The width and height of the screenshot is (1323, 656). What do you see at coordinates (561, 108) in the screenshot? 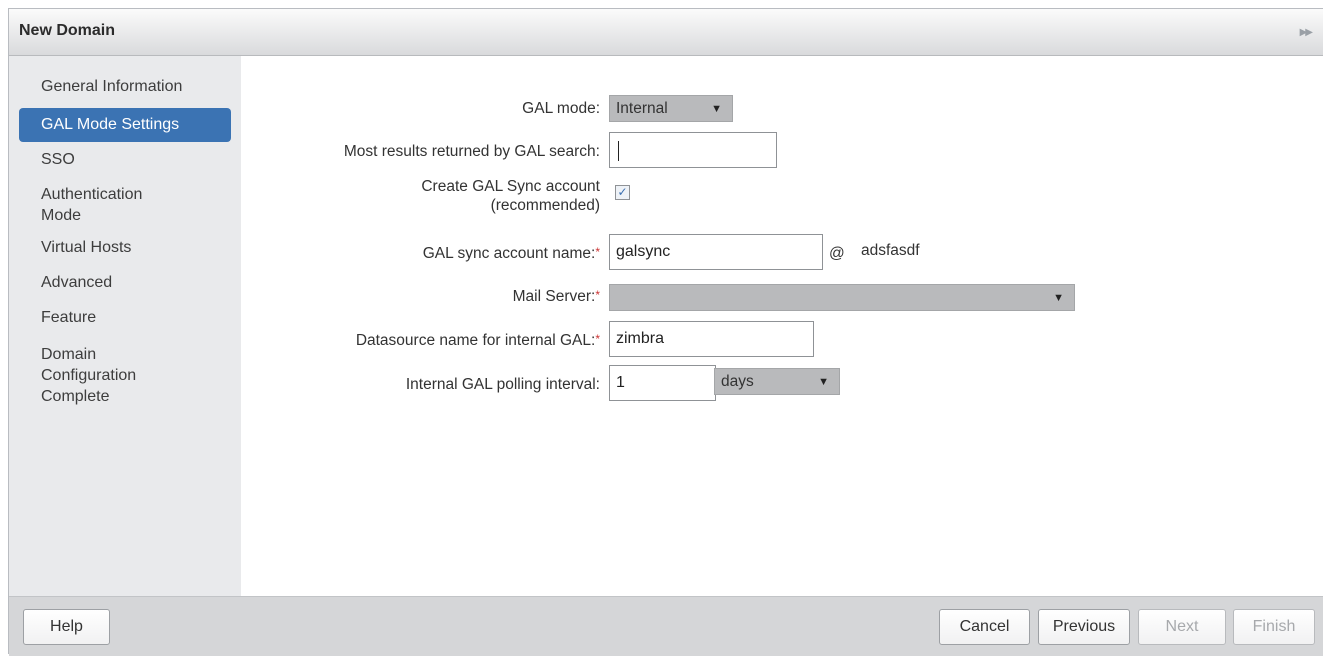
I see `gal-mode-label: GAL mode:` at bounding box center [561, 108].